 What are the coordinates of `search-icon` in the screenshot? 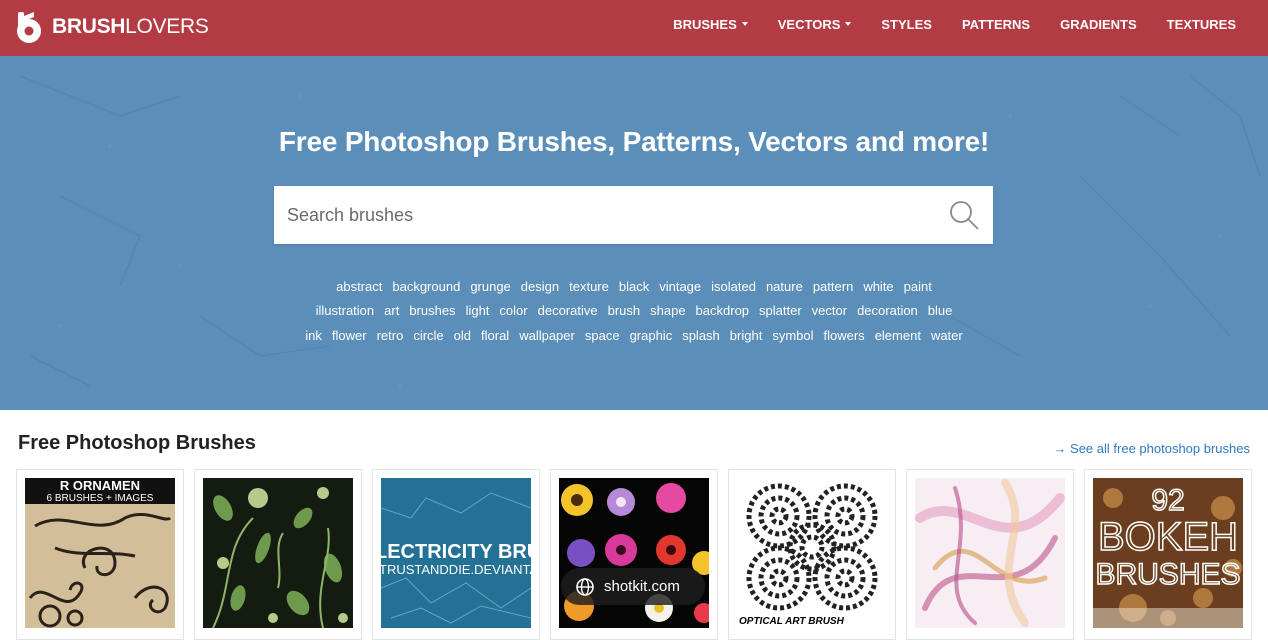 It's located at (964, 215).